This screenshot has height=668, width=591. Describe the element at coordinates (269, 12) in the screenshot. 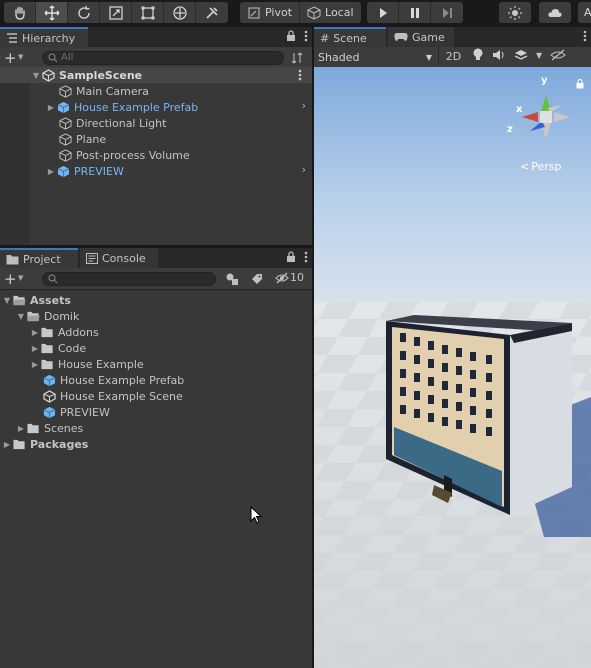

I see `pivot-toggle: Pivot` at that location.